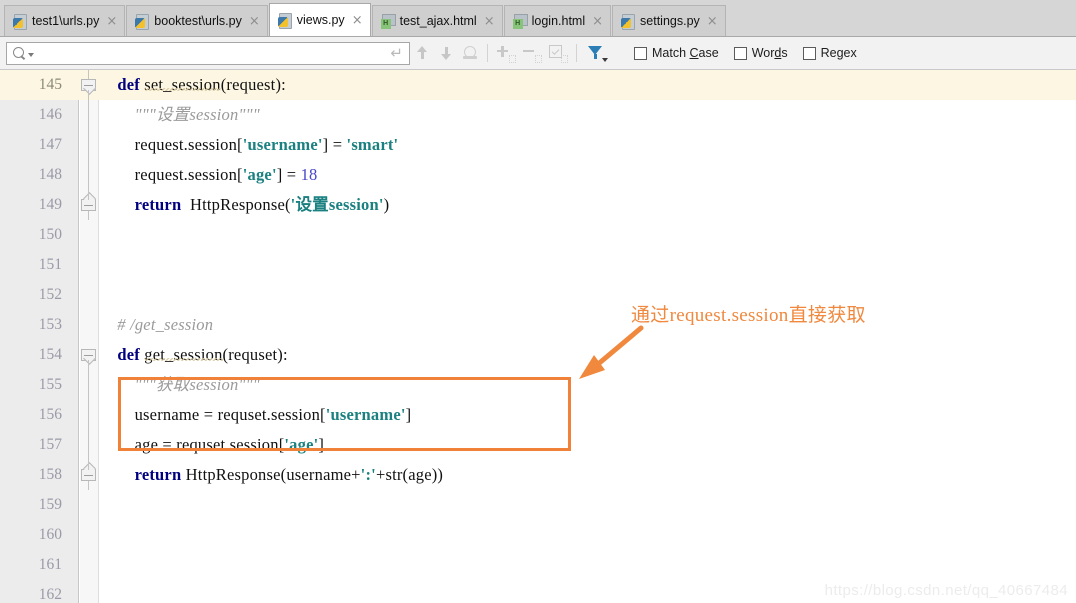  Describe the element at coordinates (386, 204) in the screenshot. I see `code-token-plain: )` at that location.